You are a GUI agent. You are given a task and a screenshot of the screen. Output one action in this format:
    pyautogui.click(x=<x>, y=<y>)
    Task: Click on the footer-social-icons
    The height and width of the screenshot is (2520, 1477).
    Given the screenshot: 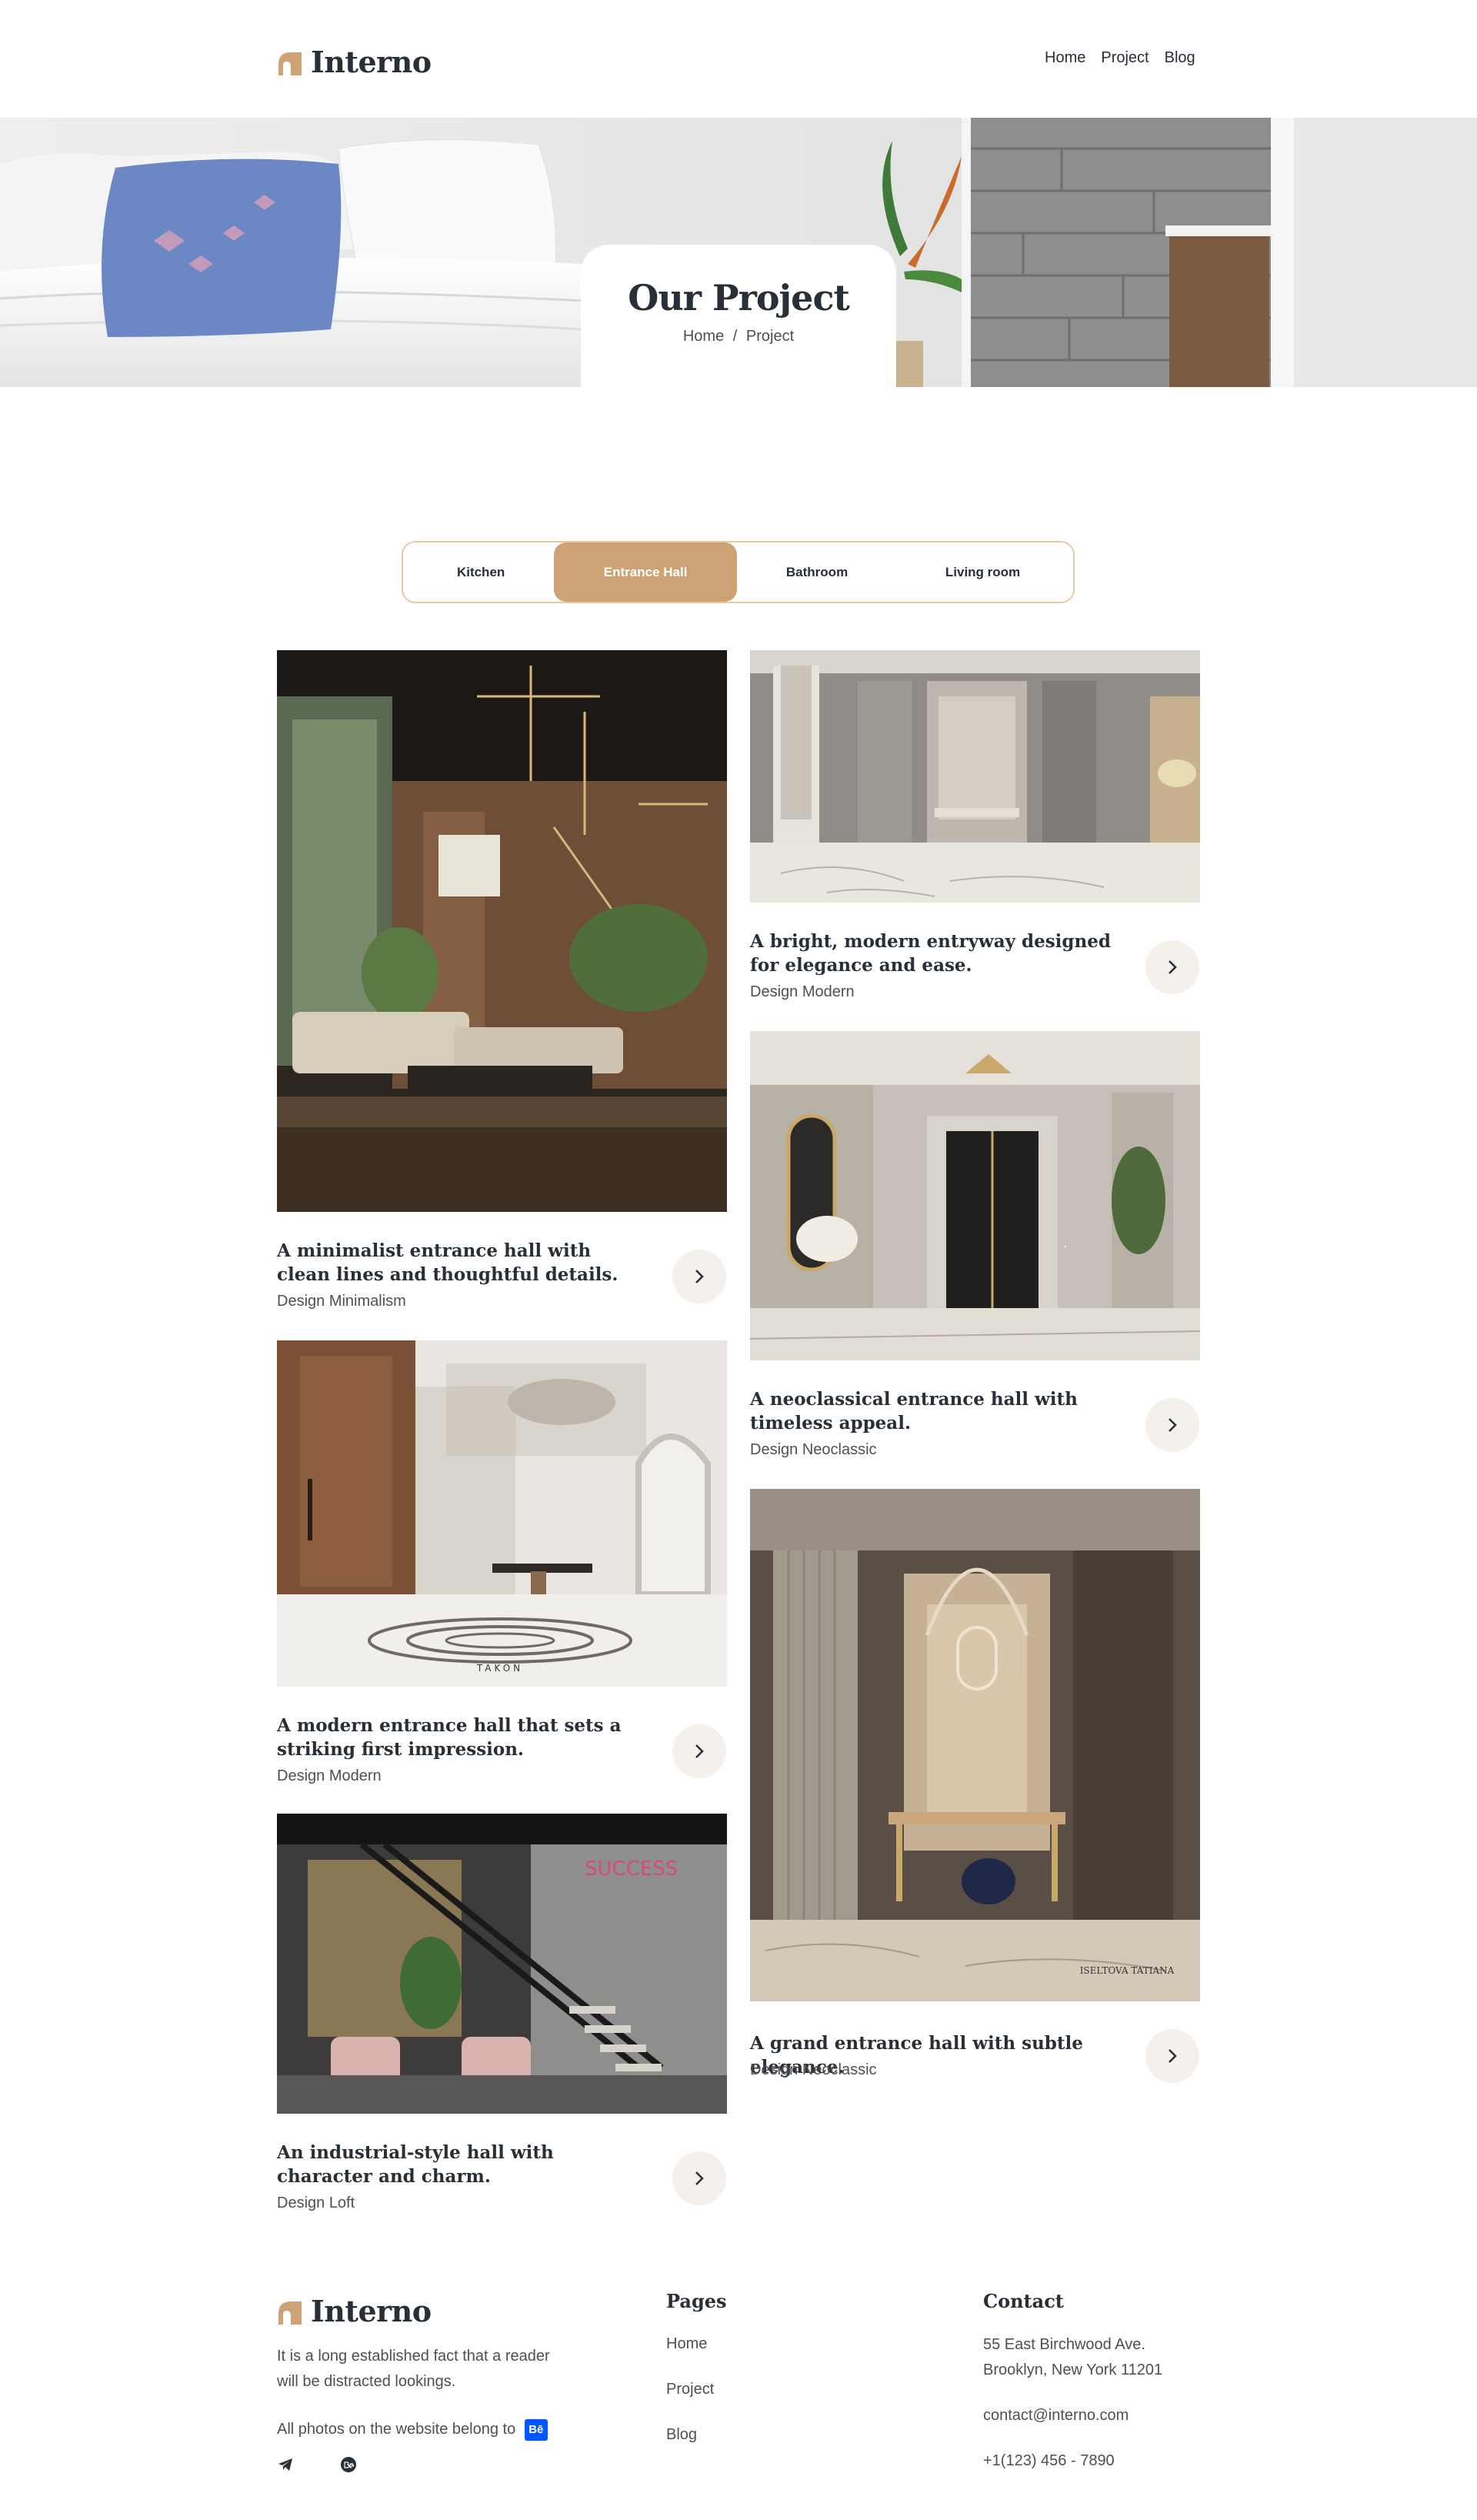 What is the action you would take?
    pyautogui.click(x=317, y=2464)
    